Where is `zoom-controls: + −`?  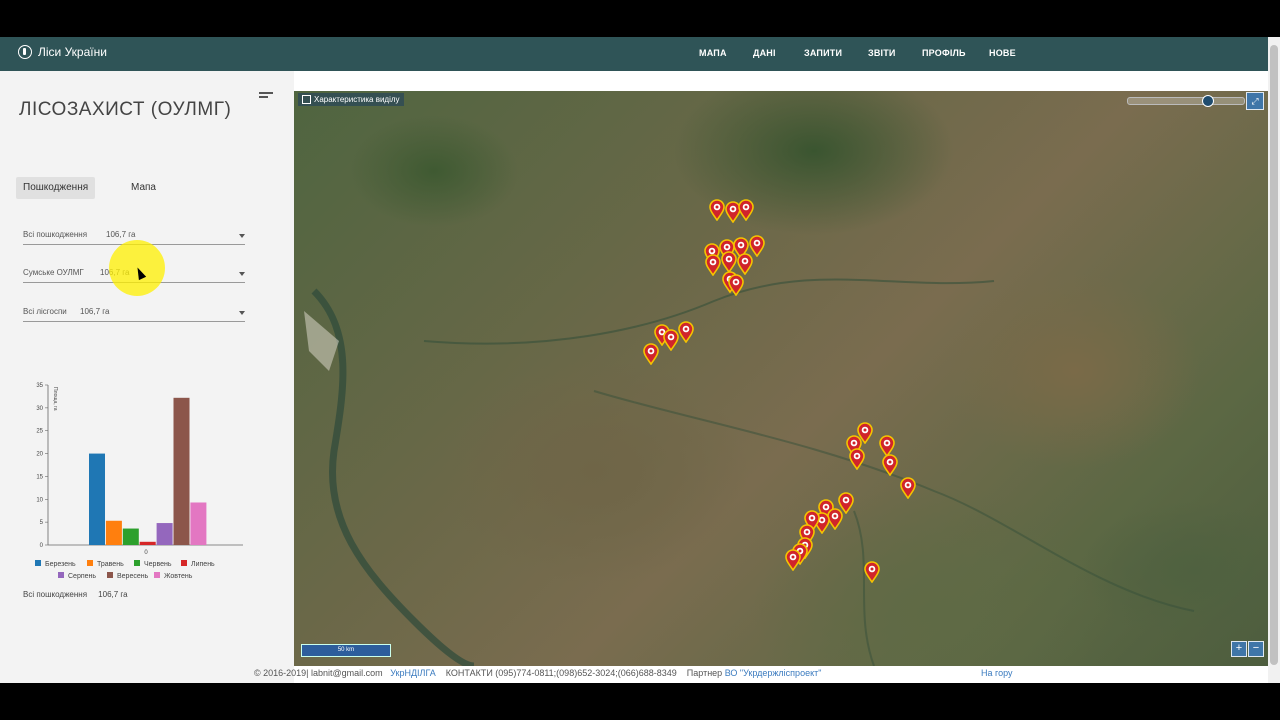
zoom-controls: + − is located at coordinates (1247, 649).